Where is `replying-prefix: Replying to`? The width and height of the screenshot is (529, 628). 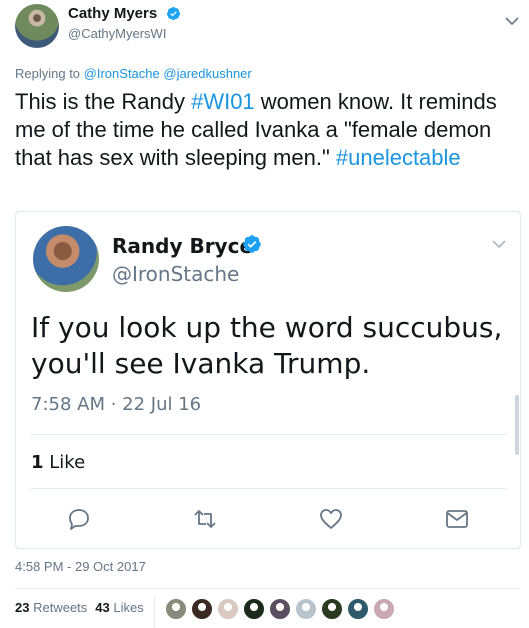
replying-prefix: Replying to is located at coordinates (48, 73).